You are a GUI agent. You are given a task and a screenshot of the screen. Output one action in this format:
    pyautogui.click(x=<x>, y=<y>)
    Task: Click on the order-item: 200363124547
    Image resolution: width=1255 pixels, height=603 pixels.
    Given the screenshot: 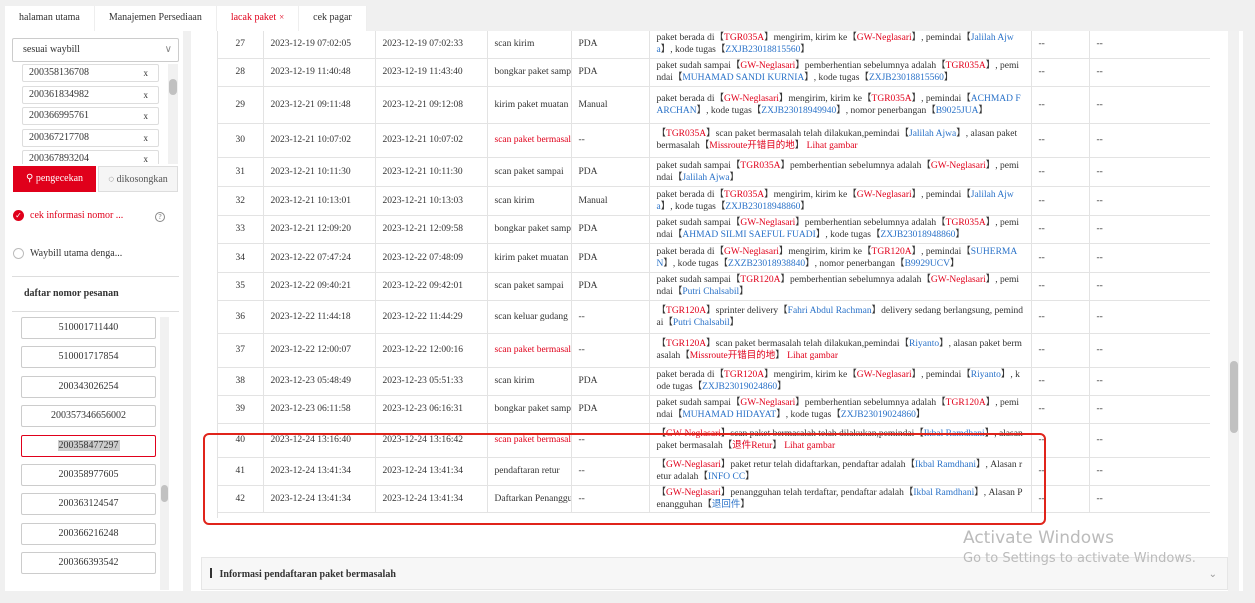 What is the action you would take?
    pyautogui.click(x=88, y=504)
    